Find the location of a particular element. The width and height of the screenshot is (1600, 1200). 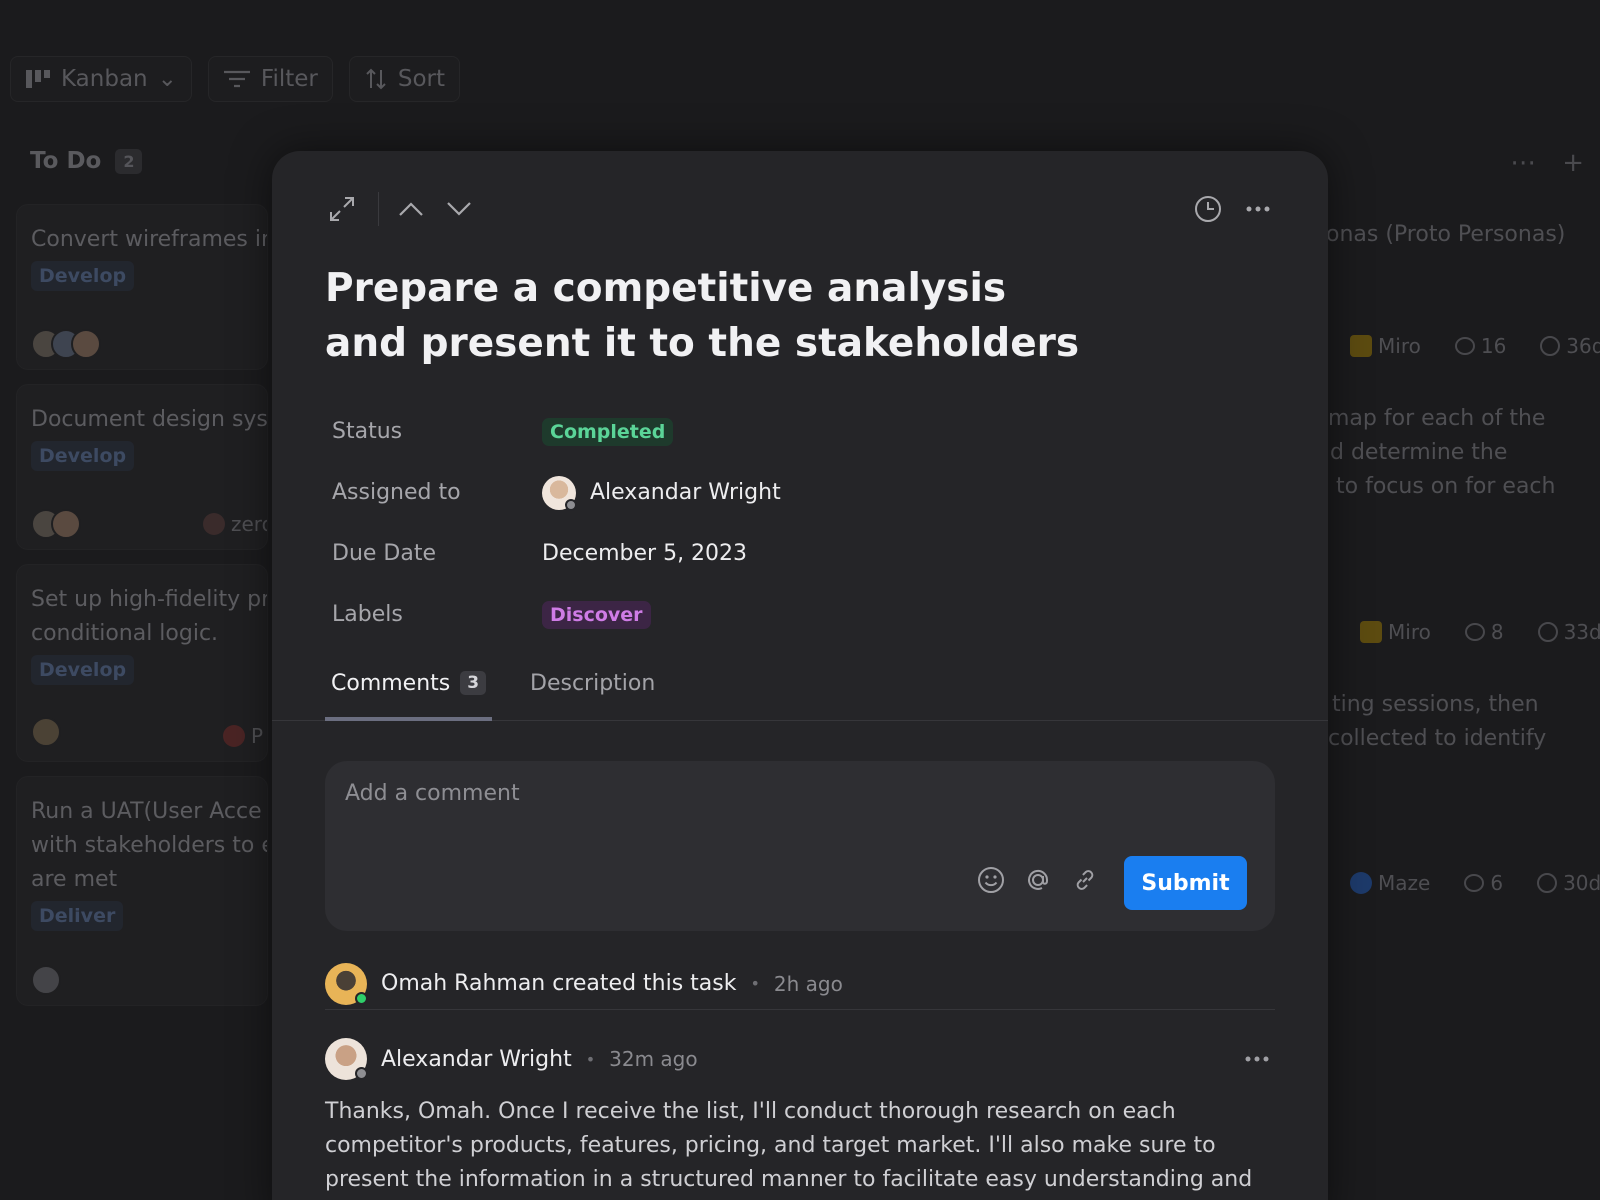

comment-more-icon is located at coordinates (1257, 1059).